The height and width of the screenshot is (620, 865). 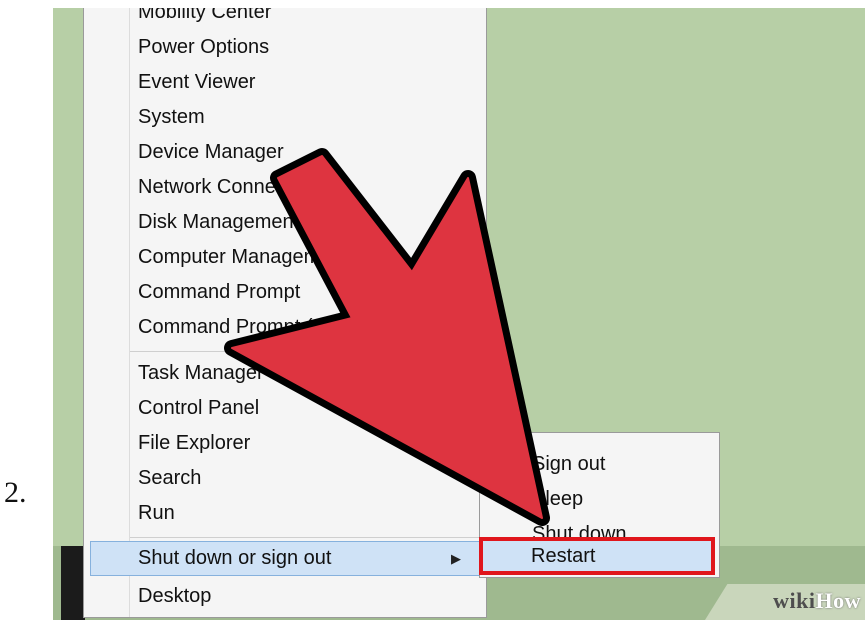 What do you see at coordinates (599, 499) in the screenshot?
I see `submenu-item-sleep: Sleep` at bounding box center [599, 499].